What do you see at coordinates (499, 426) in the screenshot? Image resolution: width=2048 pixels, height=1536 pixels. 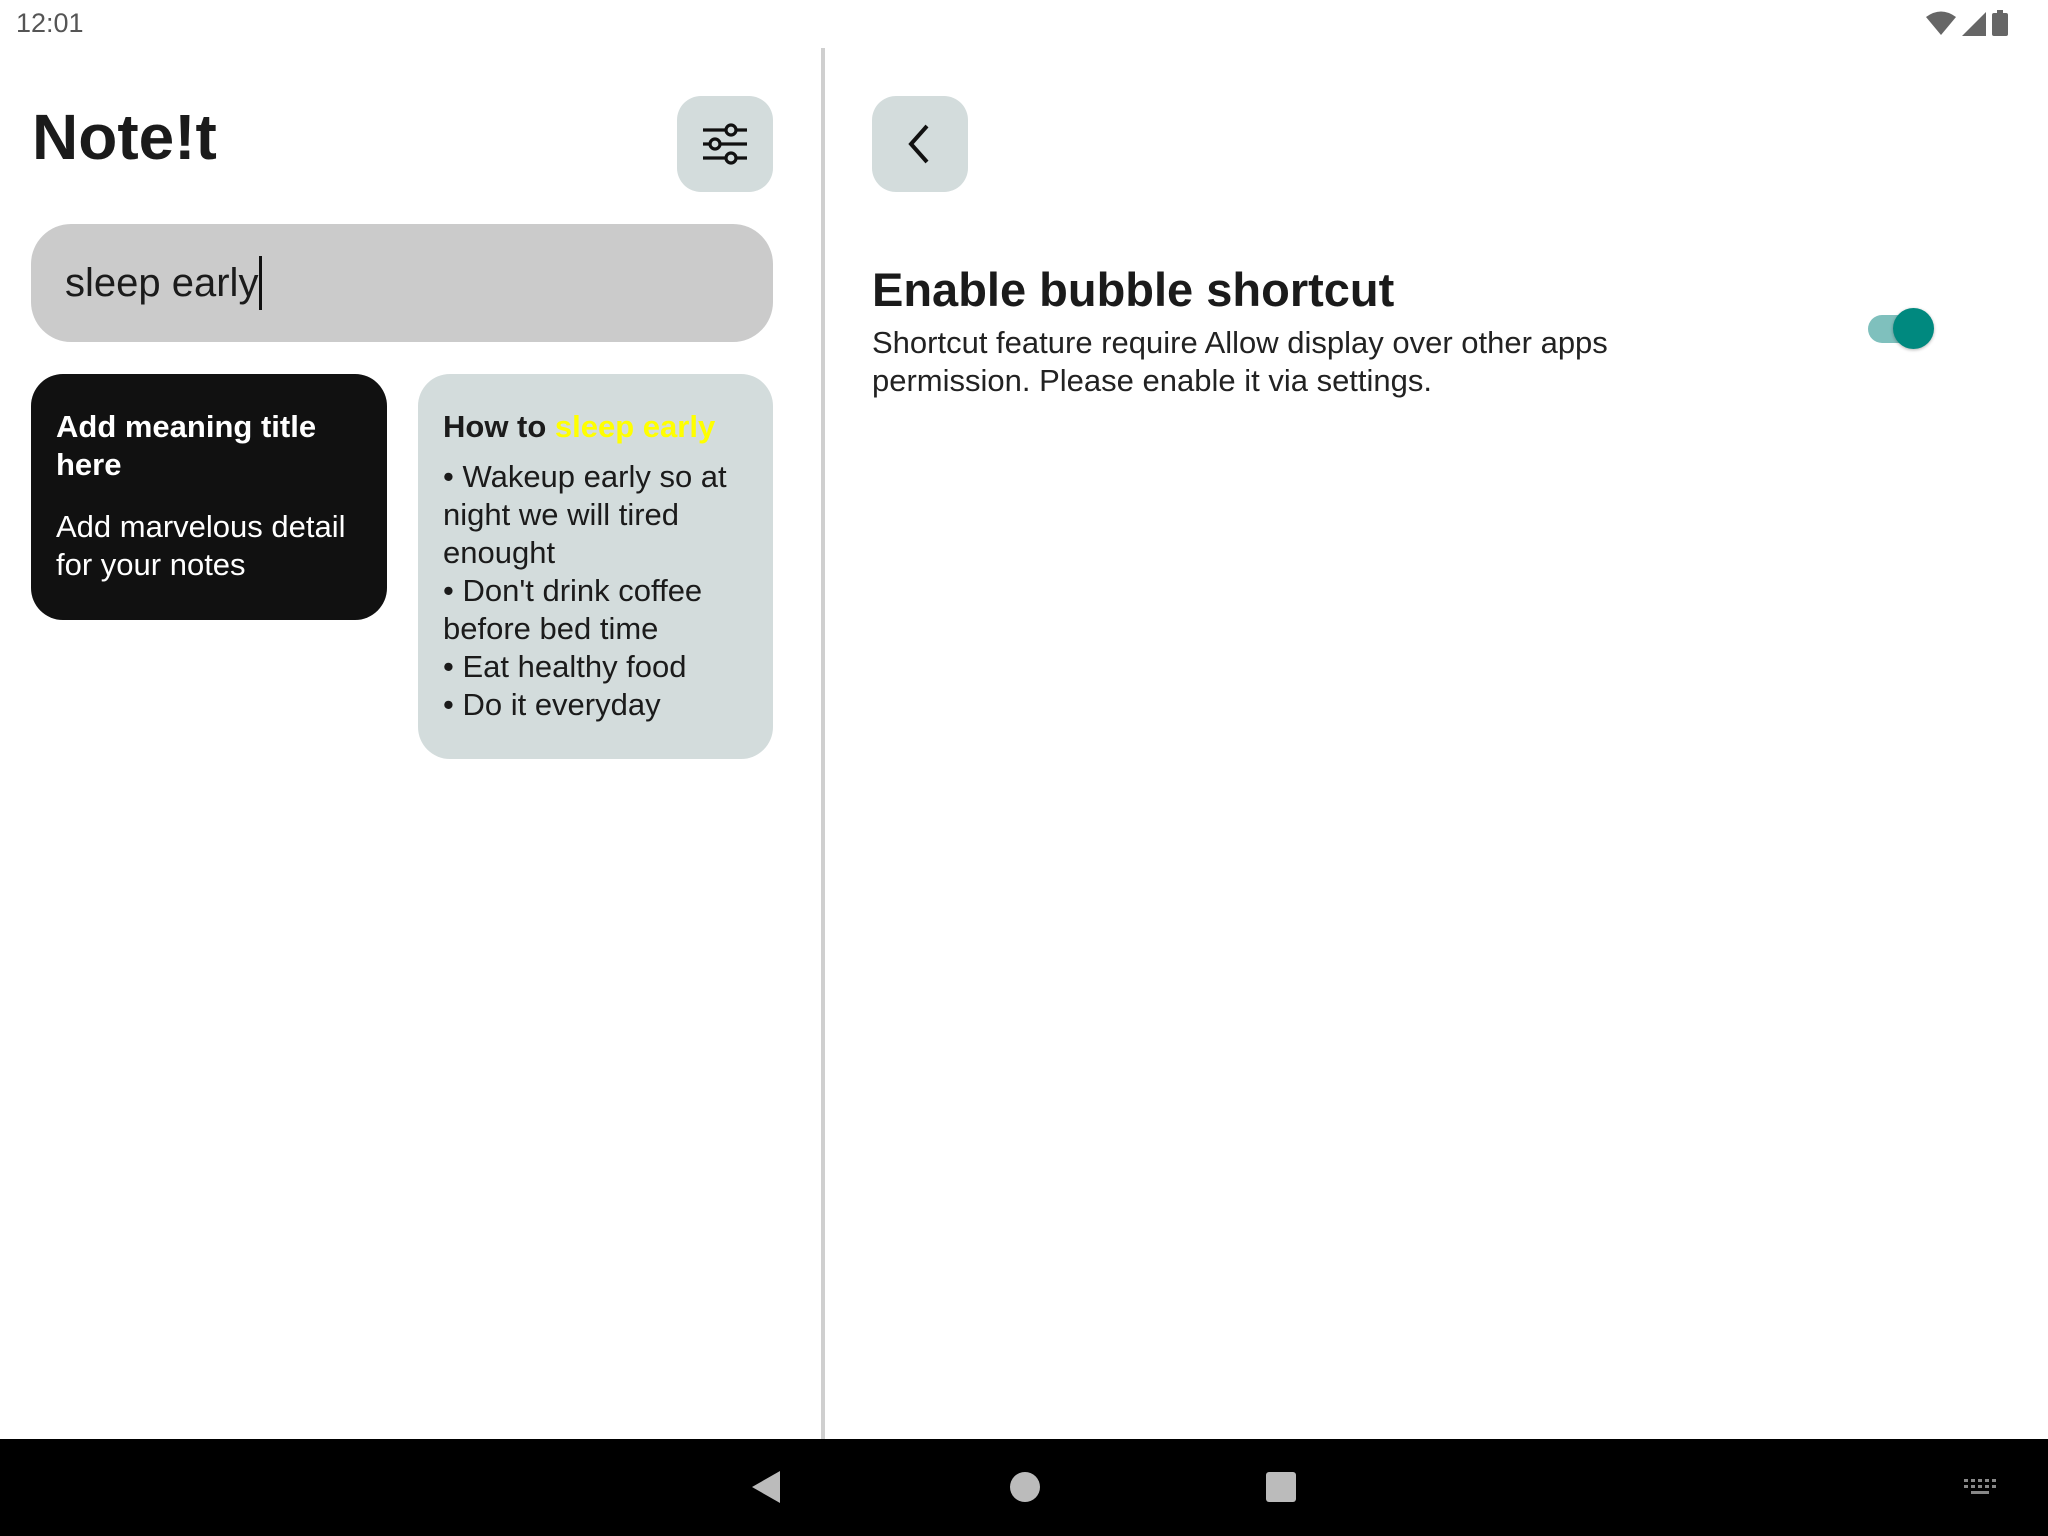 I see `note-title-prefix: How to` at bounding box center [499, 426].